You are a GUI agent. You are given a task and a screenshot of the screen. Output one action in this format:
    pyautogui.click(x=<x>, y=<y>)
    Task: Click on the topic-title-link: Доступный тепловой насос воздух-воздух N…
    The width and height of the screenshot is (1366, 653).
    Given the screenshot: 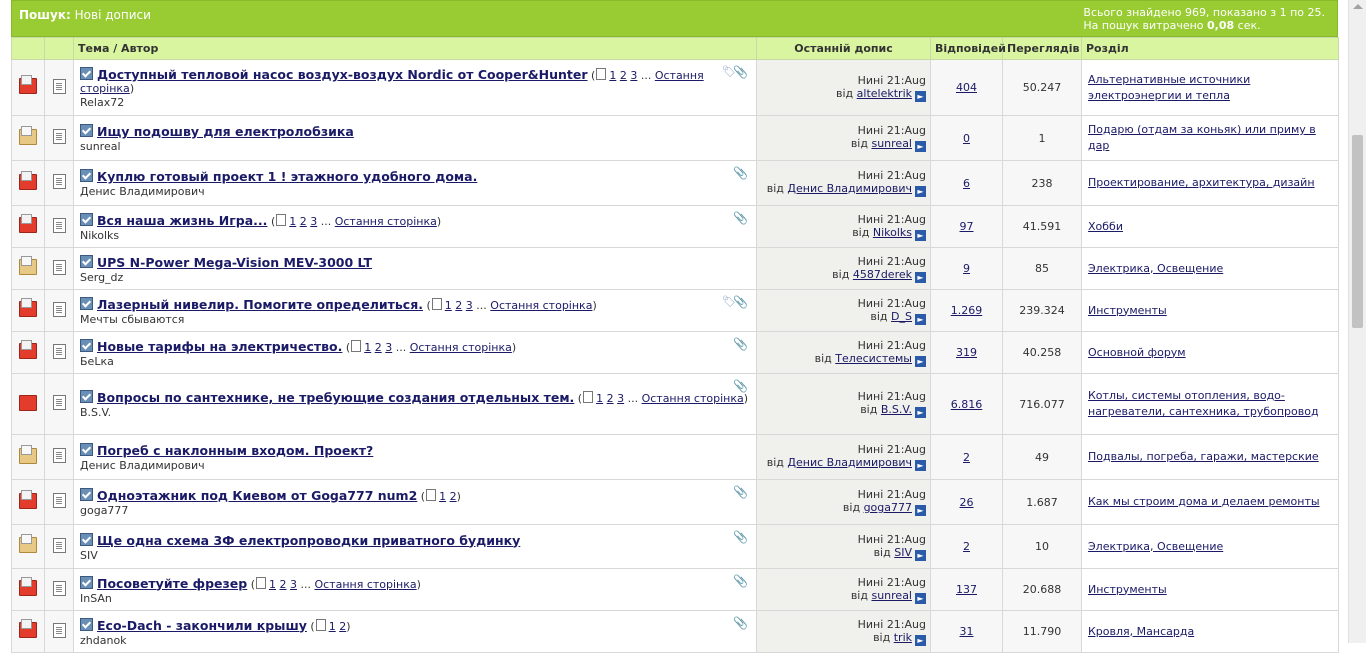 What is the action you would take?
    pyautogui.click(x=342, y=74)
    